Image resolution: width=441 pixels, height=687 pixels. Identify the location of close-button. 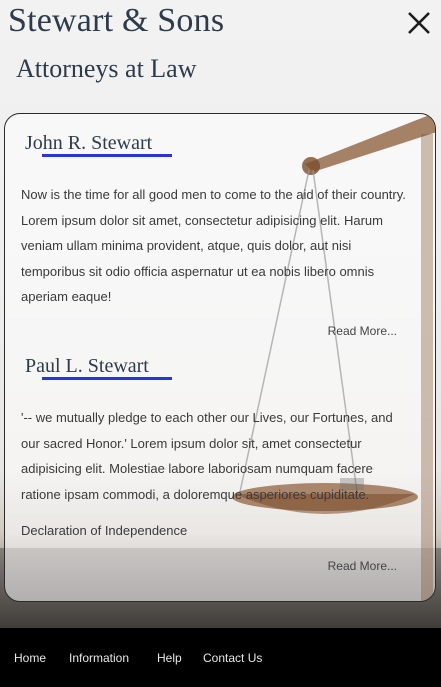
(419, 23).